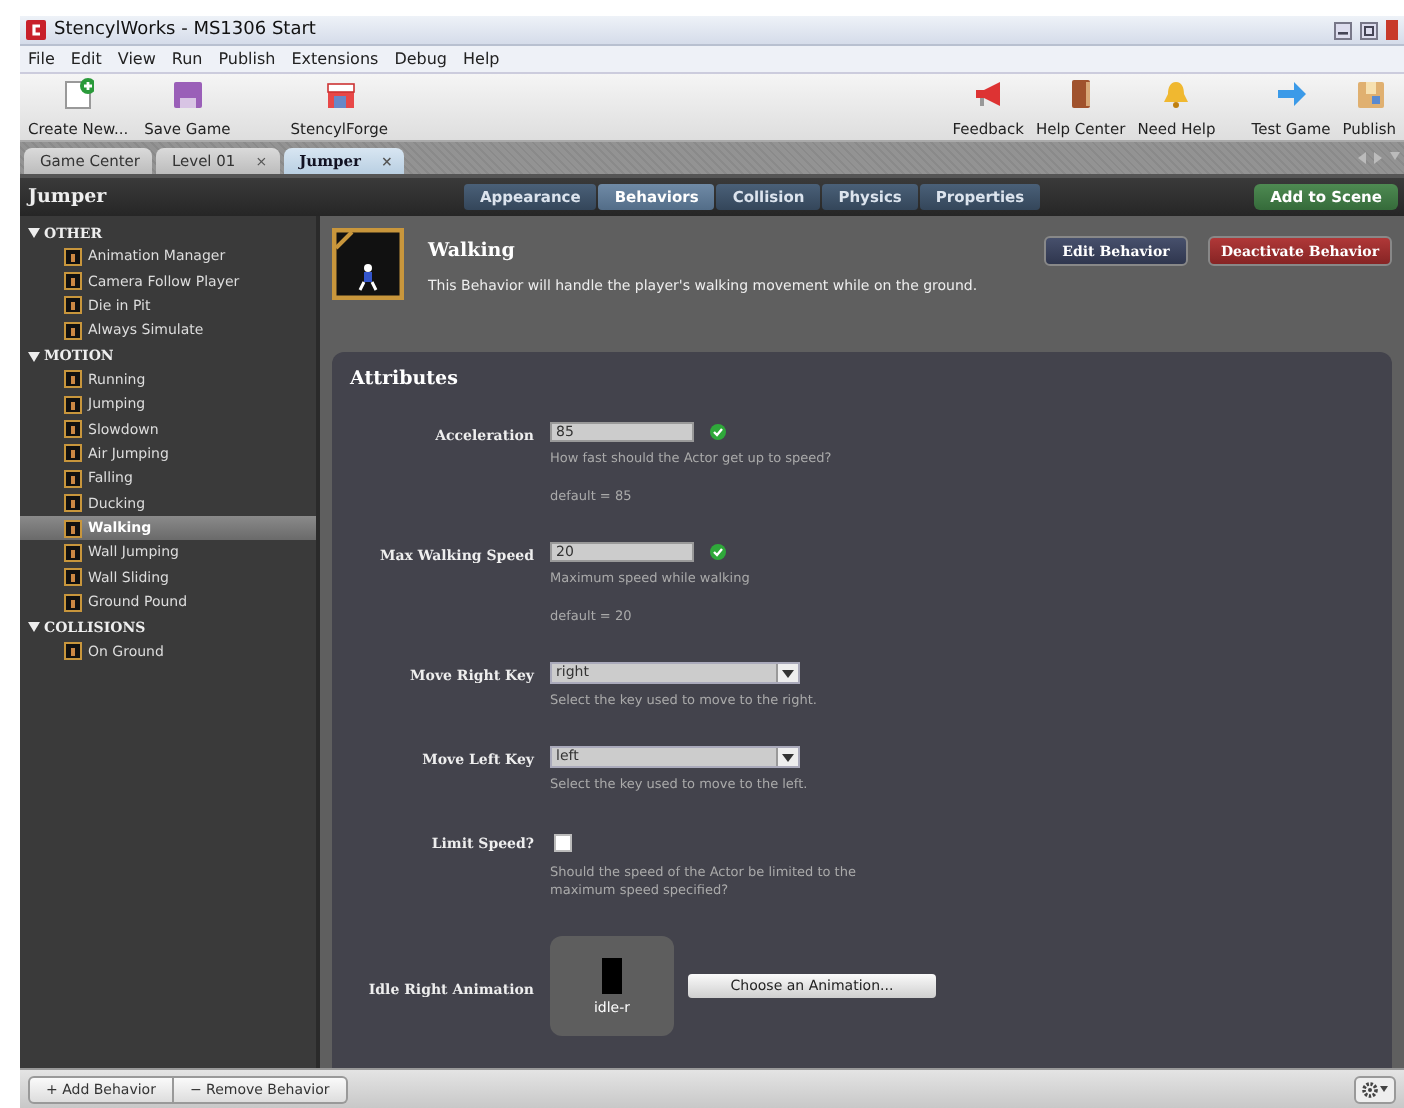 The width and height of the screenshot is (1404, 1108). I want to click on minimize-icon, so click(1343, 30).